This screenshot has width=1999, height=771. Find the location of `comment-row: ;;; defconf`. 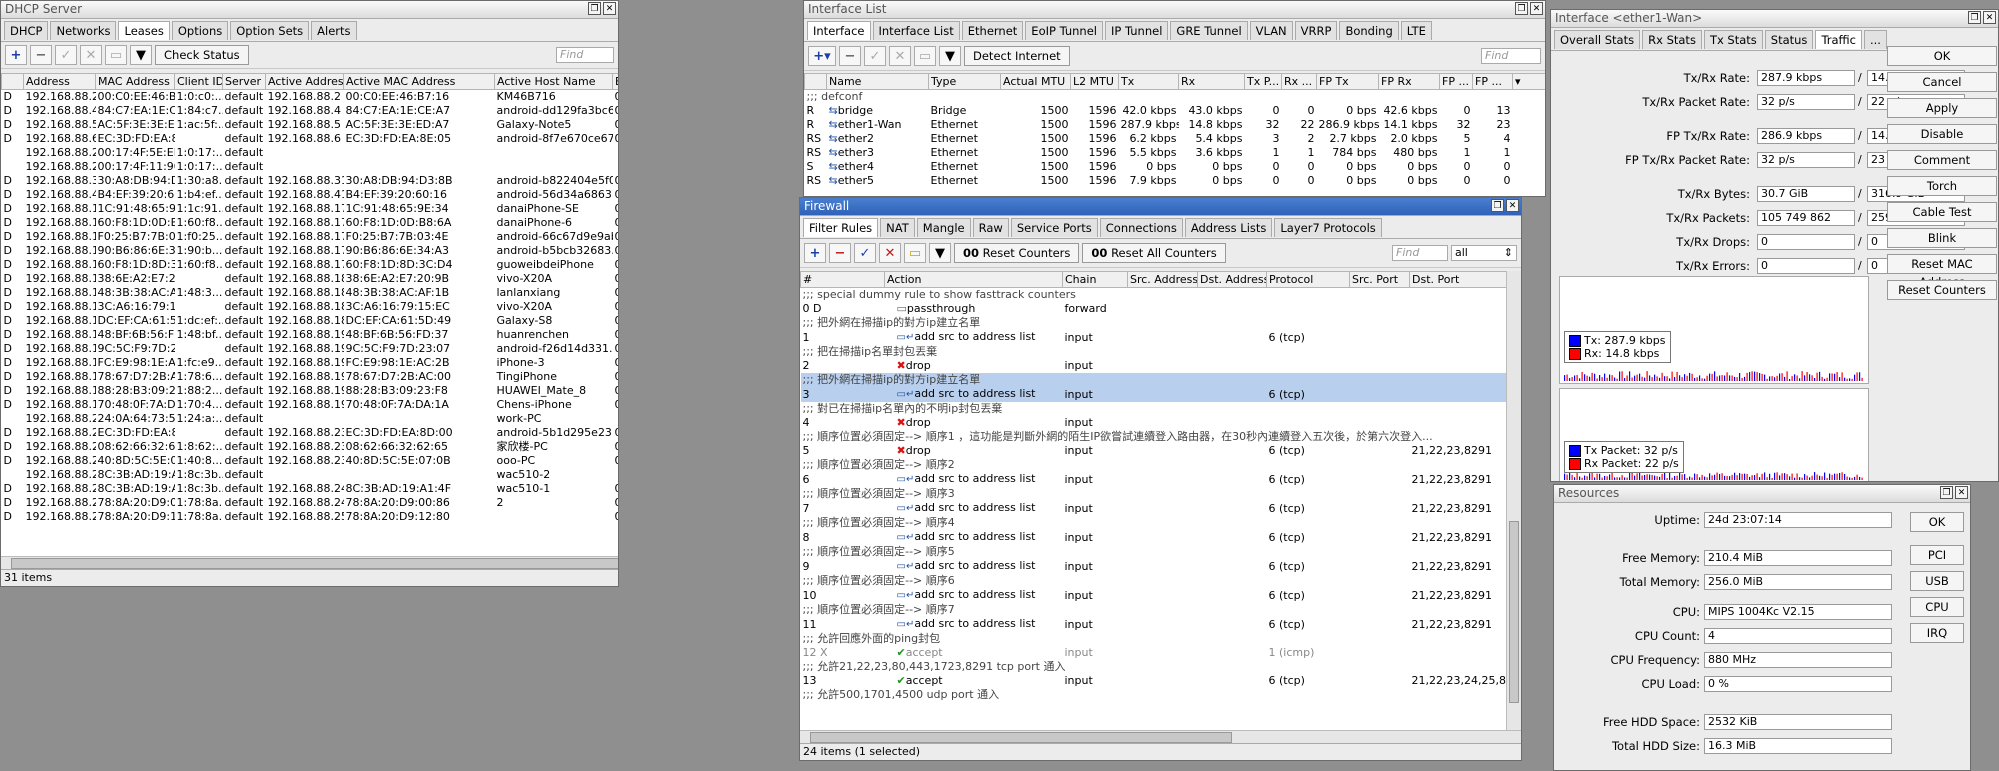

comment-row: ;;; defconf is located at coordinates (1175, 97).